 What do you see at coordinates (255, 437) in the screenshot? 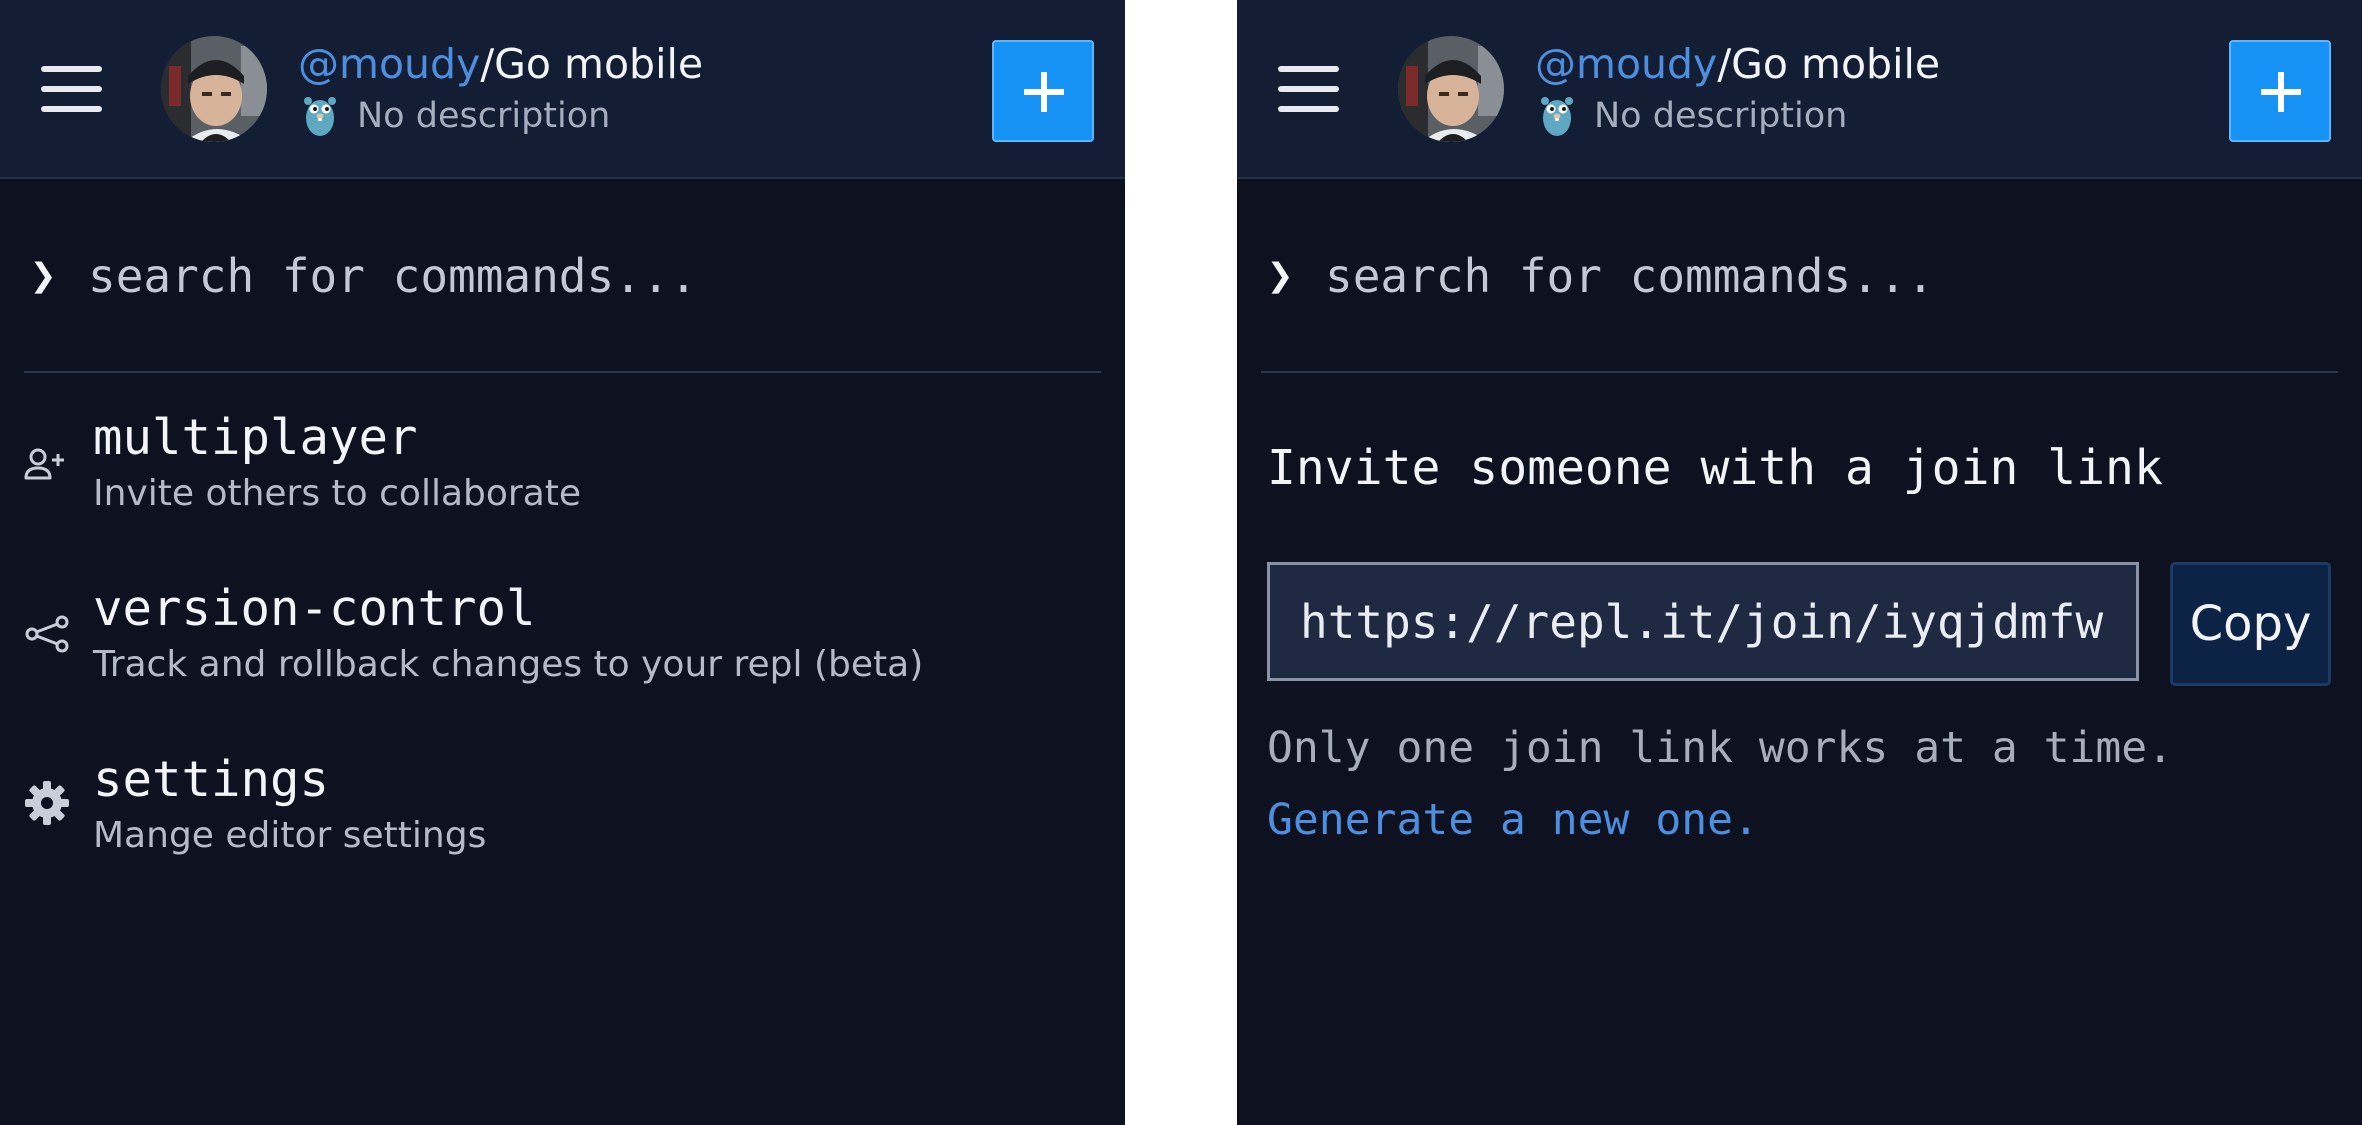
I see `command-name: multiplayer` at bounding box center [255, 437].